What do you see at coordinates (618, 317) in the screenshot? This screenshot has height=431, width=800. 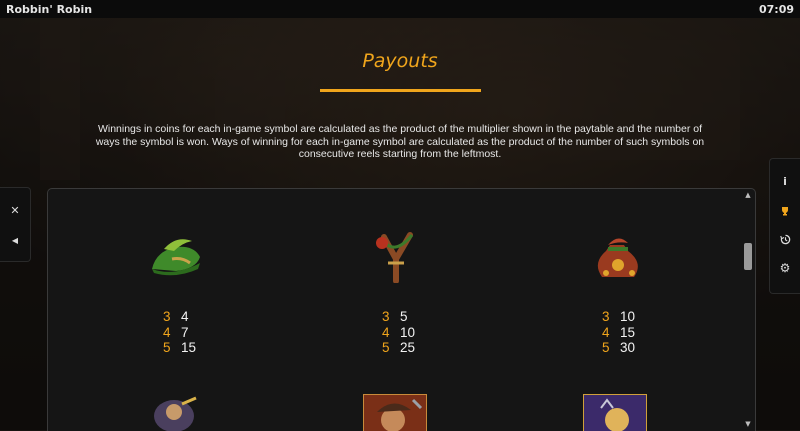 I see `payout-row: 3 10` at bounding box center [618, 317].